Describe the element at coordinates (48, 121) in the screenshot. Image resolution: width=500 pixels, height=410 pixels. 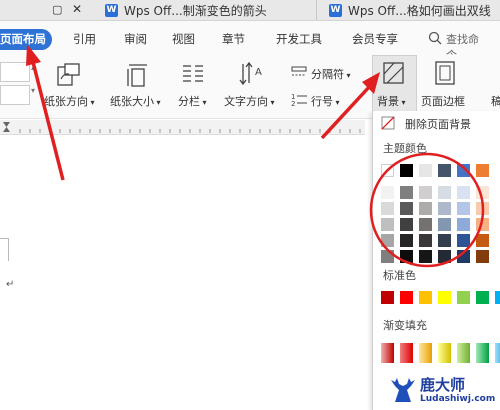
I see `arrow-to-page-layout` at that location.